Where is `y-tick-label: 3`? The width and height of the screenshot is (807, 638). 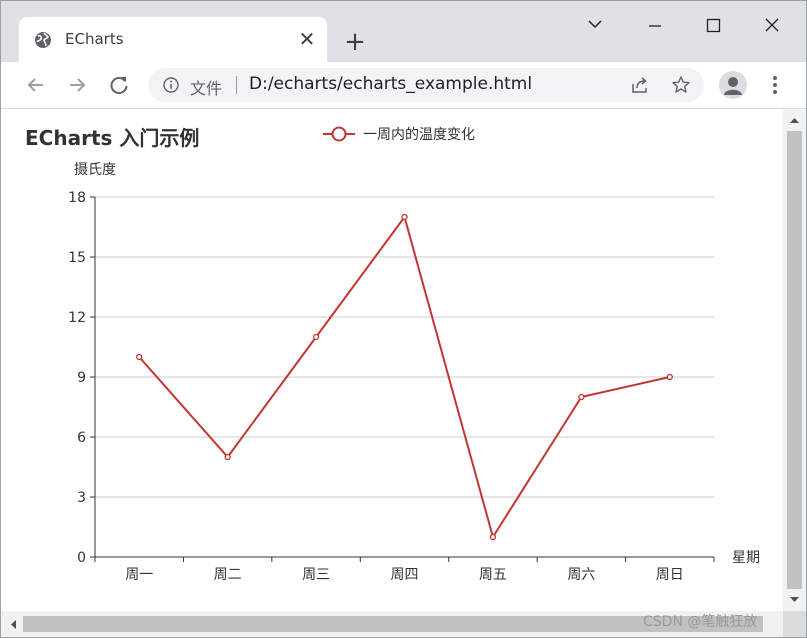 y-tick-label: 3 is located at coordinates (81, 498).